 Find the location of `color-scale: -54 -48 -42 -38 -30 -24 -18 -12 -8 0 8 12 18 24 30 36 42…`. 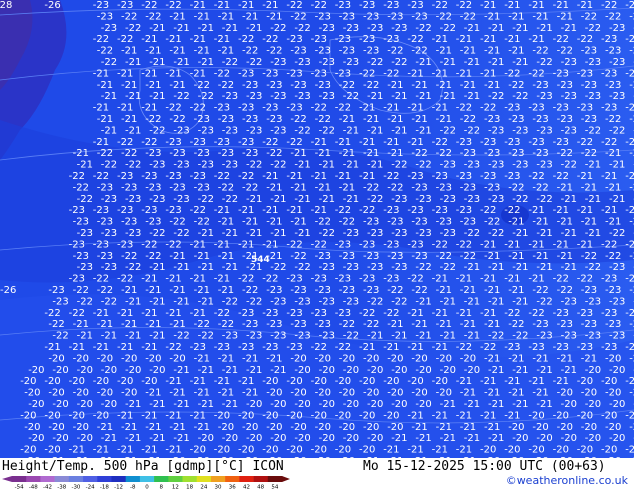

color-scale: -54 -48 -42 -38 -30 -24 -18 -12 -8 0 8 12 18 24 30 36 42… is located at coordinates (146, 483).